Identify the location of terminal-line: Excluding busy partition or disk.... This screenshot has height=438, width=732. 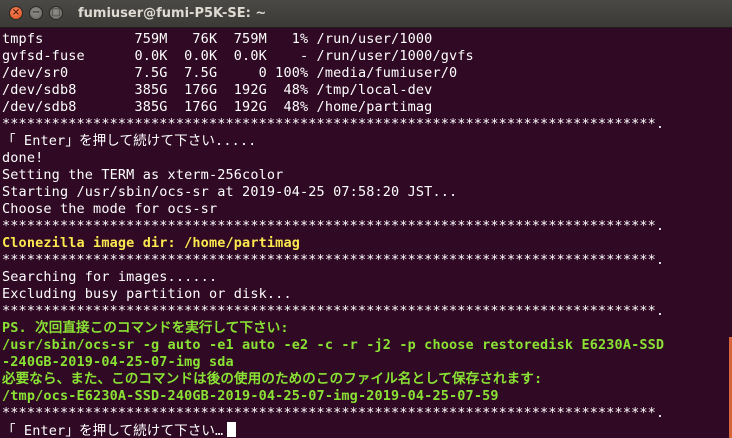
(365, 294).